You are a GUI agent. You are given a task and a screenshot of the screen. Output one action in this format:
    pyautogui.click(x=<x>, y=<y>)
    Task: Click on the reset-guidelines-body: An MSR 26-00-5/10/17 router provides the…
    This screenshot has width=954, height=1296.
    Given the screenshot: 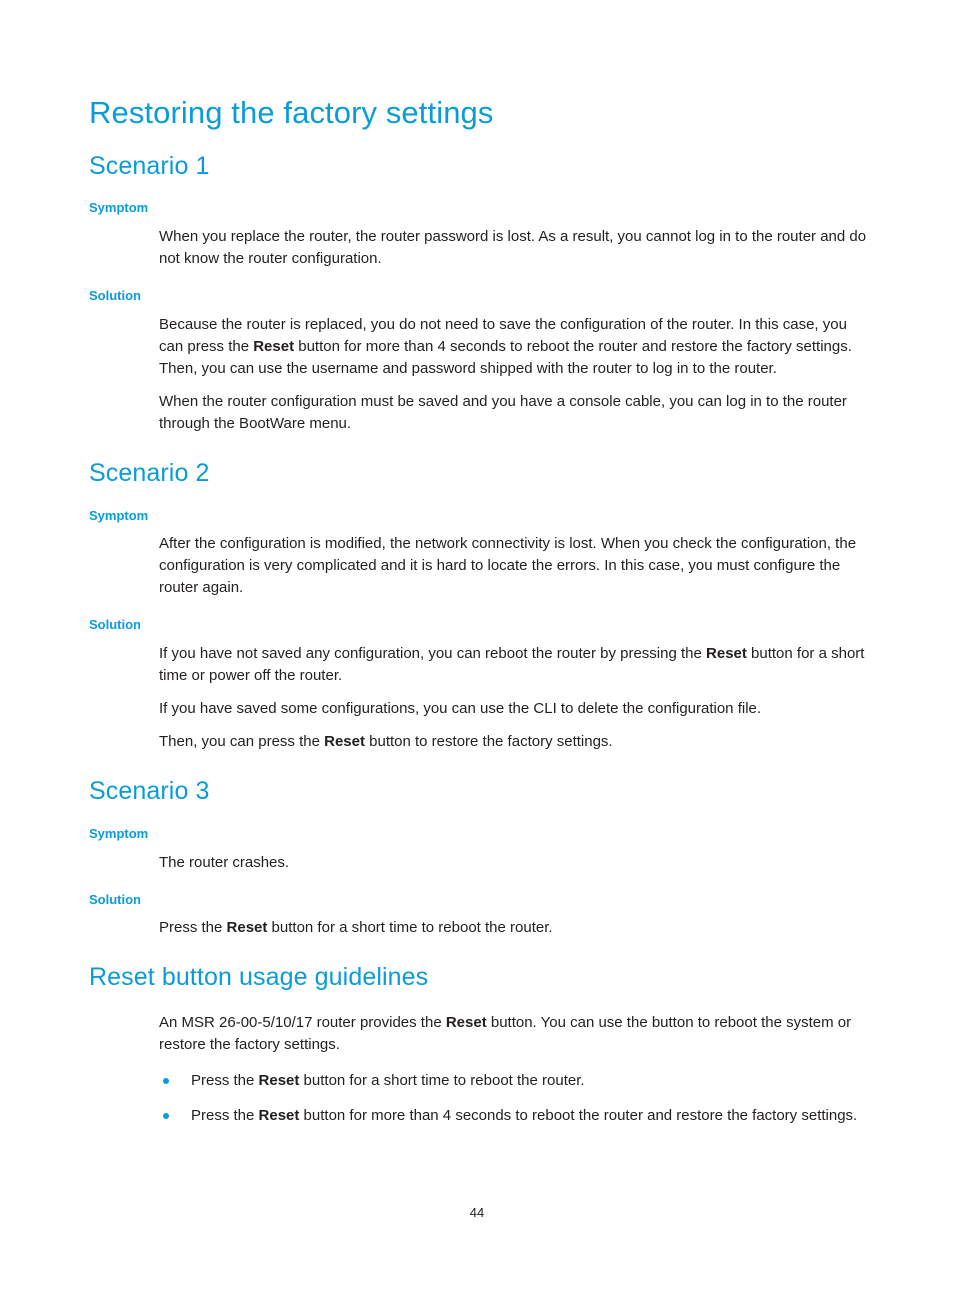 What is the action you would take?
    pyautogui.click(x=513, y=1069)
    